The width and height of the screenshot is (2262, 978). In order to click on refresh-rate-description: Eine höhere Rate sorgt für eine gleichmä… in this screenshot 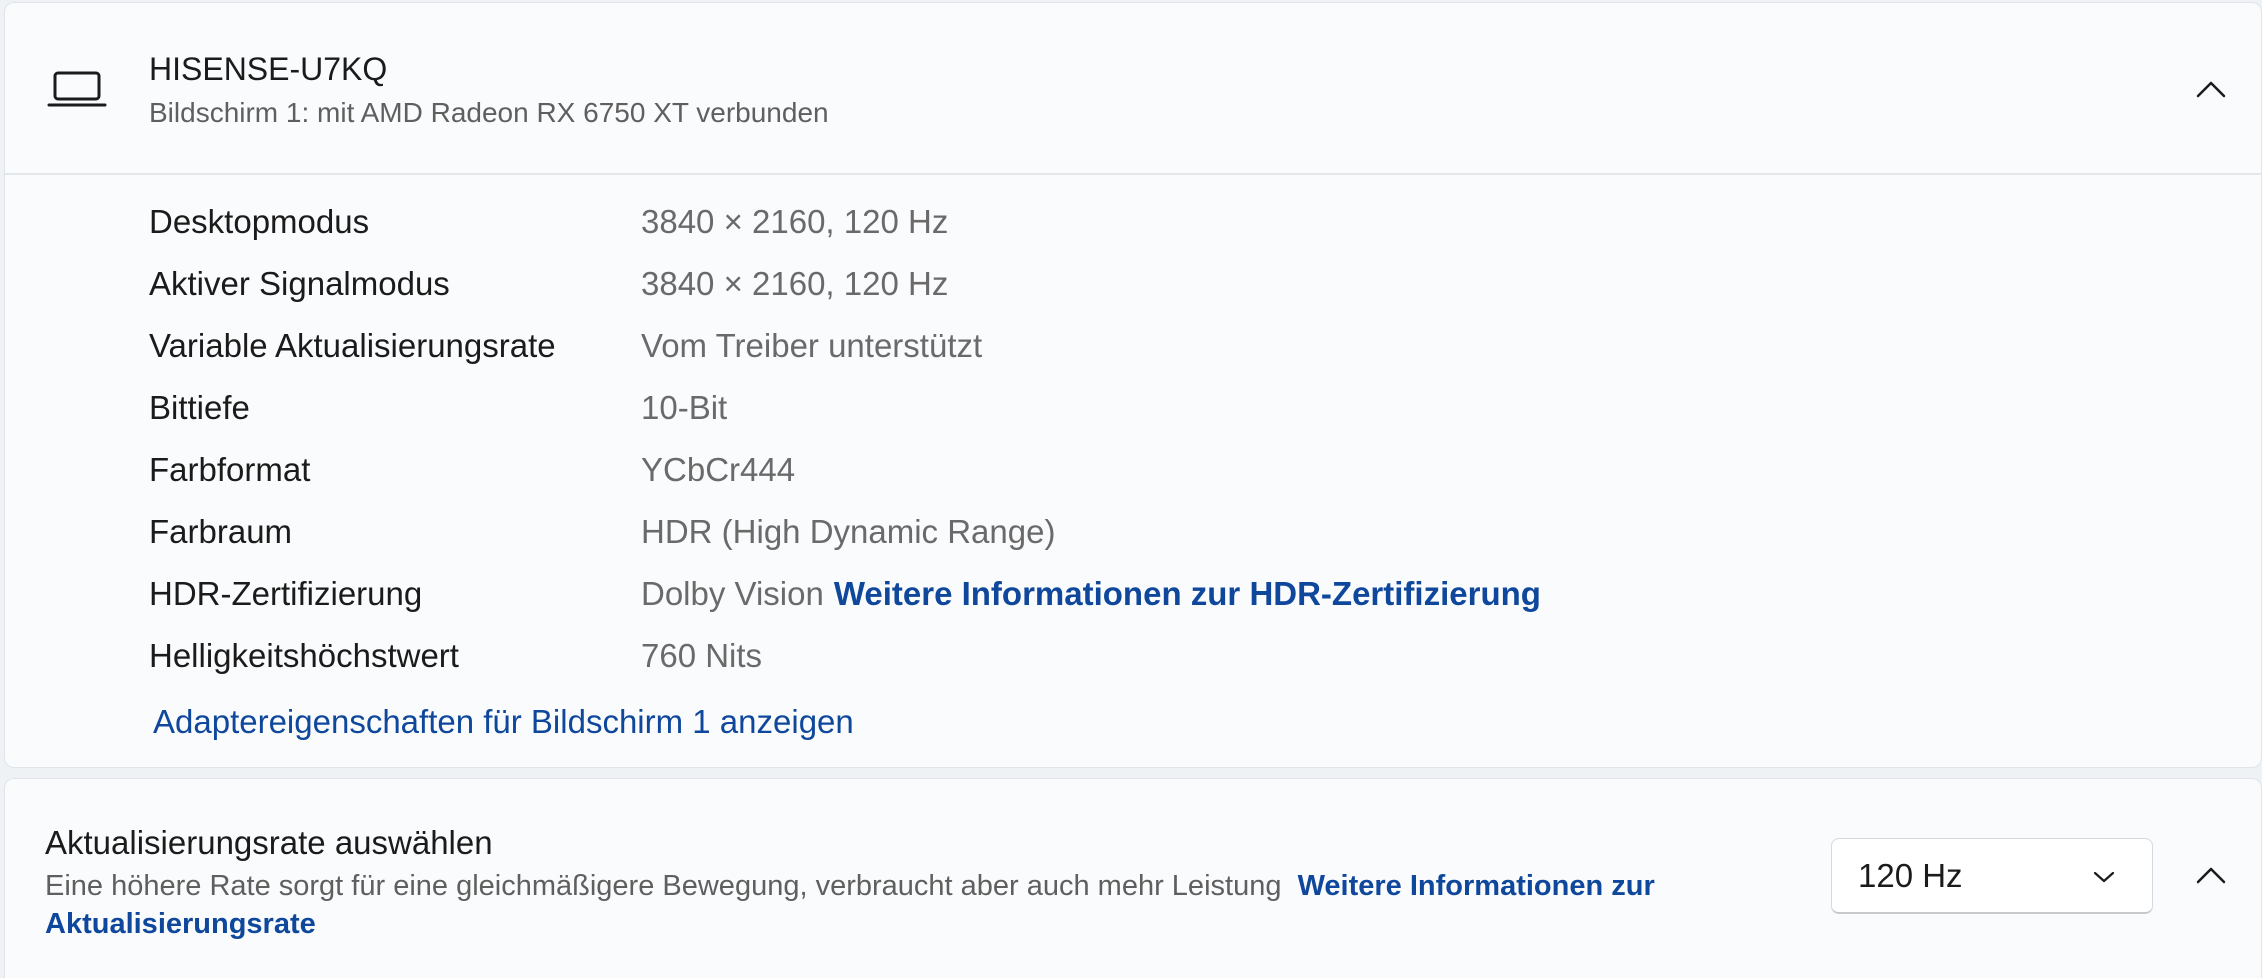, I will do `click(895, 905)`.